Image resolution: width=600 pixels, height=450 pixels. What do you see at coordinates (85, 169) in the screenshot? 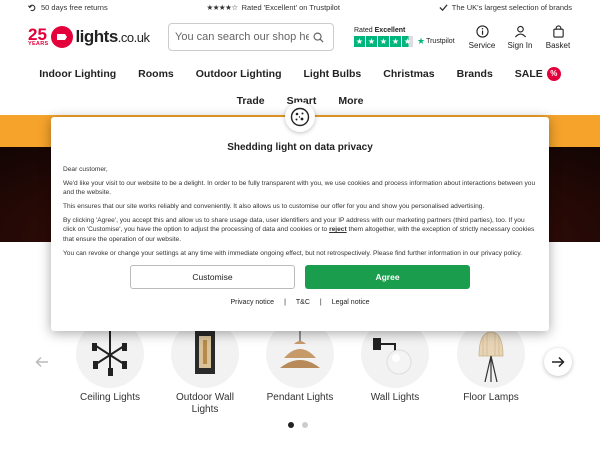
I see `greeting-text: Dear customer,` at bounding box center [85, 169].